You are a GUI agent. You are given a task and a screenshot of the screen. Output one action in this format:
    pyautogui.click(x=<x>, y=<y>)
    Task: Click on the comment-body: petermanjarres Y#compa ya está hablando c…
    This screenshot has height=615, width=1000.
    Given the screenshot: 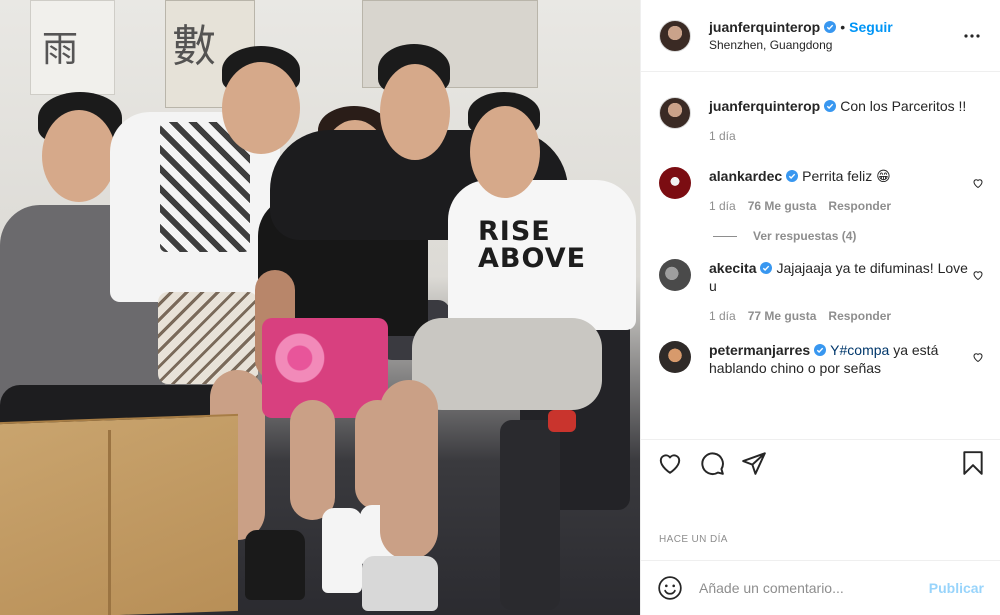 What is the action you would take?
    pyautogui.click(x=840, y=359)
    